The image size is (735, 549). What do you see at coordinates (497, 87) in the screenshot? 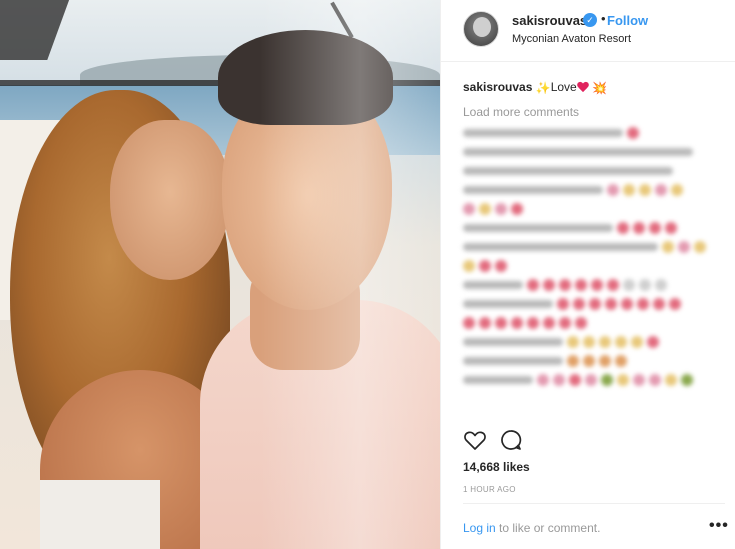
I see `caption-username: sakisrouvas` at bounding box center [497, 87].